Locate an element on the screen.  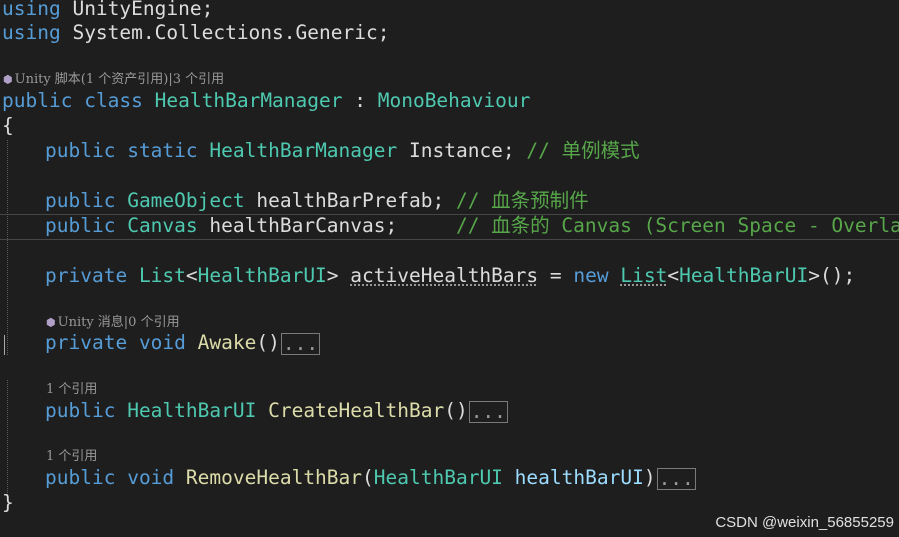
codelens-remove-references: 1 个引用 is located at coordinates (71, 457).